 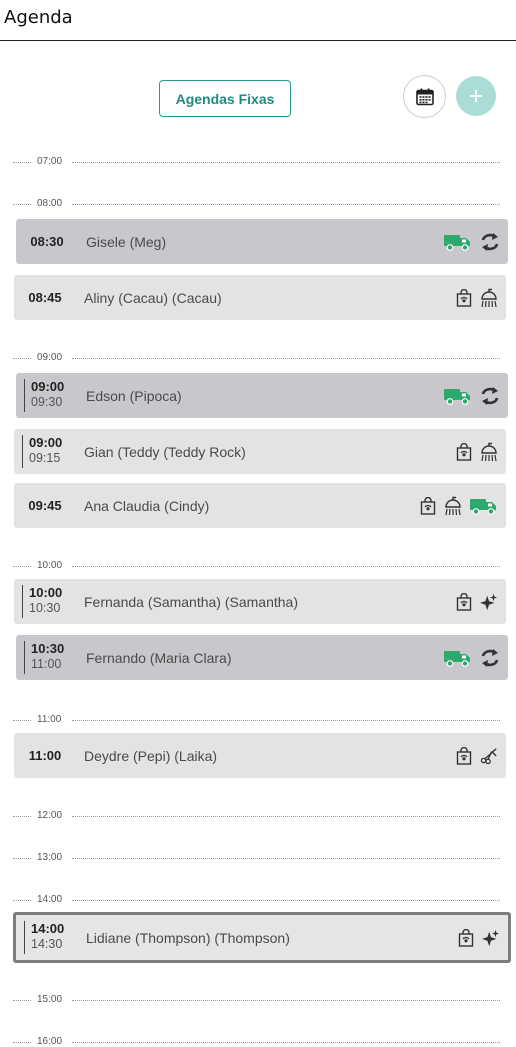 I want to click on appointment-time: 11:00, so click(x=45, y=755).